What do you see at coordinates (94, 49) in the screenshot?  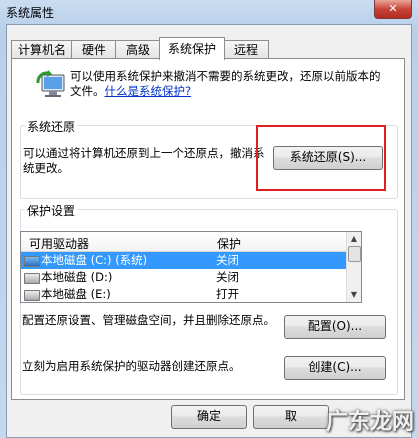 I see `tab-hardware: 硬件` at bounding box center [94, 49].